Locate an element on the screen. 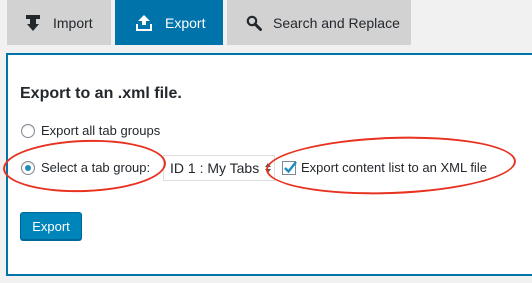 The image size is (532, 283). tab-import-label: Import is located at coordinates (73, 22).